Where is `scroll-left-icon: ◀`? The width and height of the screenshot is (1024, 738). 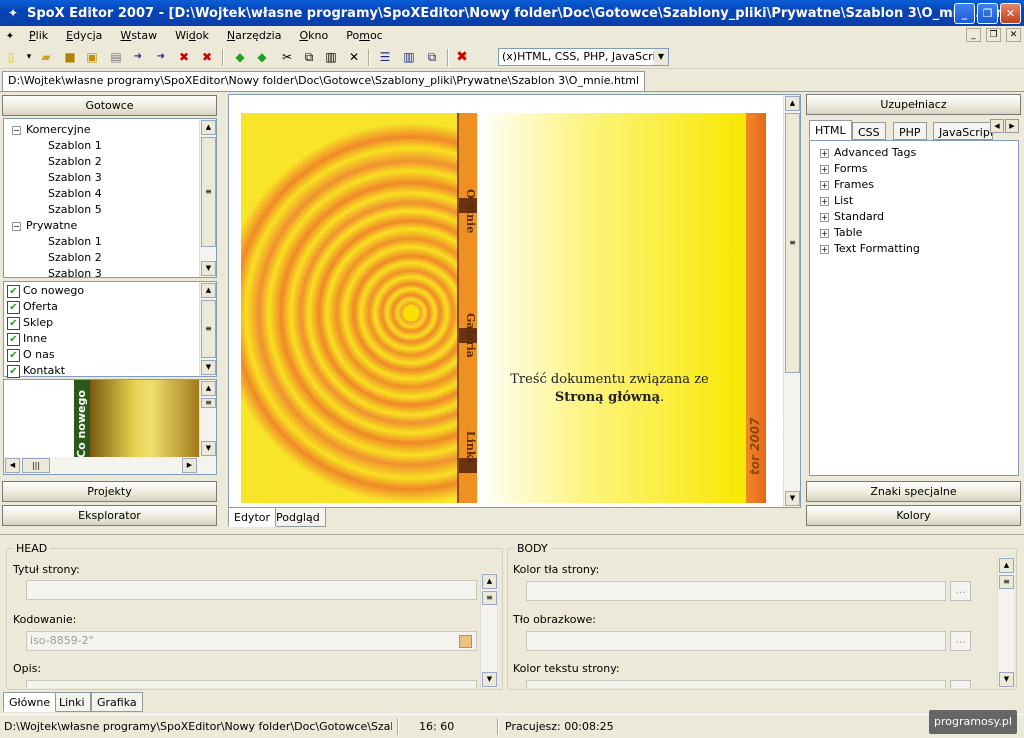
scroll-left-icon: ◀ is located at coordinates (12, 465).